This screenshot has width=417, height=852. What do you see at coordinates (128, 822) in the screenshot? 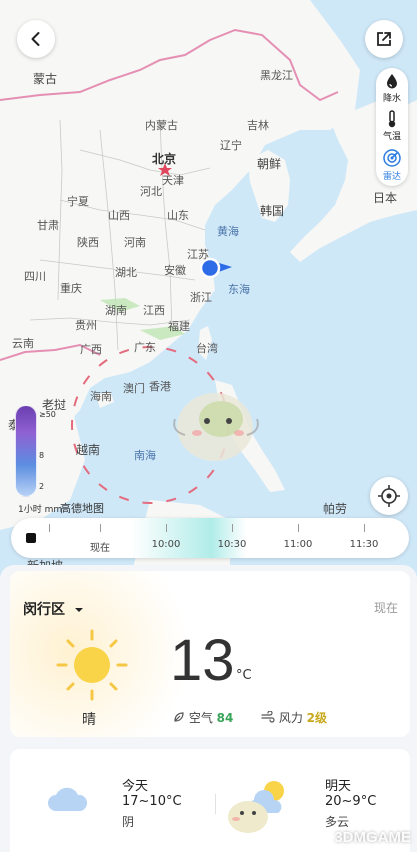
I see `forecast-today-condition: 阴` at bounding box center [128, 822].